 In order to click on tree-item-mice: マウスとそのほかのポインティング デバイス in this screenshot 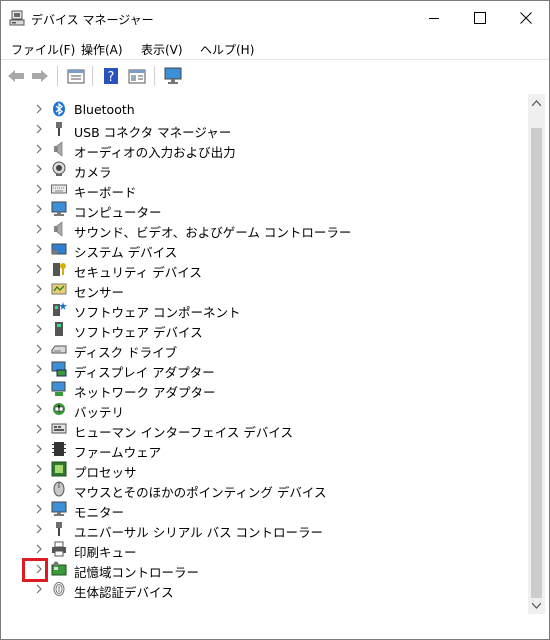, I will do `click(265, 489)`.